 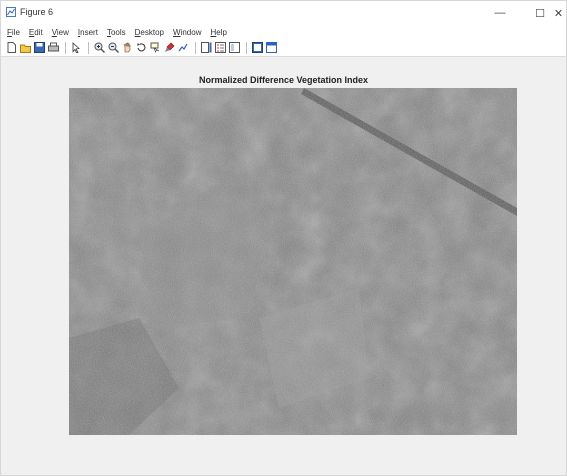 I want to click on minimize-icon: —, so click(x=500, y=13).